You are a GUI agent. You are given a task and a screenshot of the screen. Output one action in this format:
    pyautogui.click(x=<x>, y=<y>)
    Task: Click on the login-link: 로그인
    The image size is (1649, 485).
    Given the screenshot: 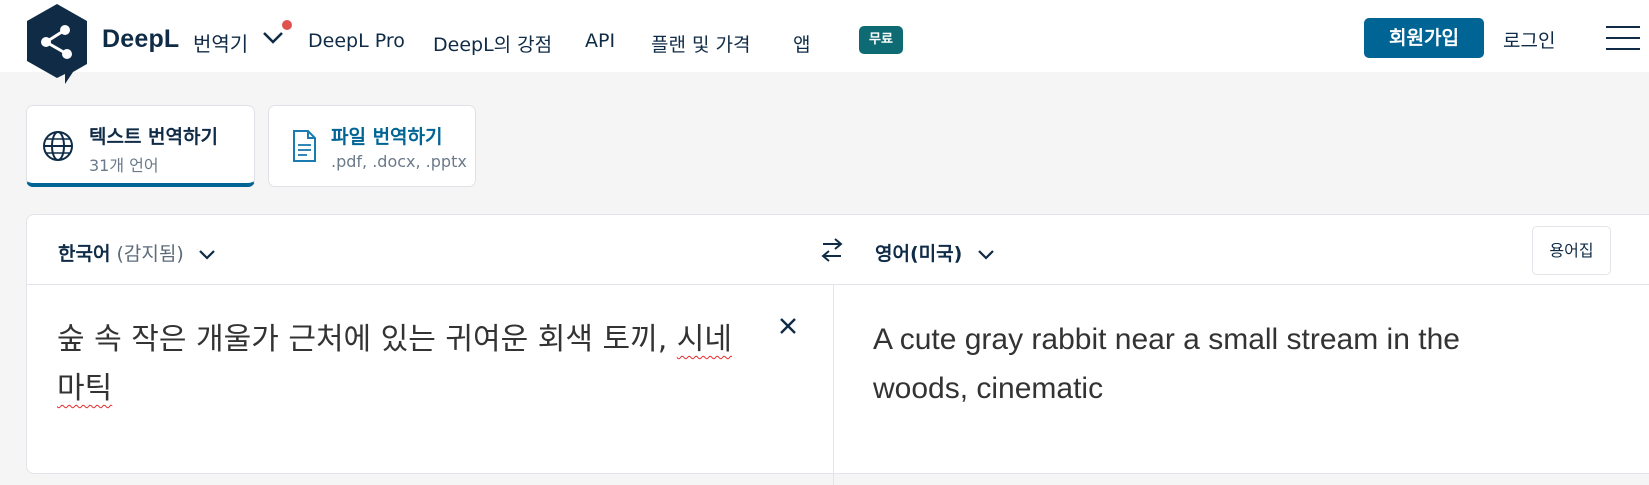 What is the action you would take?
    pyautogui.click(x=1529, y=39)
    